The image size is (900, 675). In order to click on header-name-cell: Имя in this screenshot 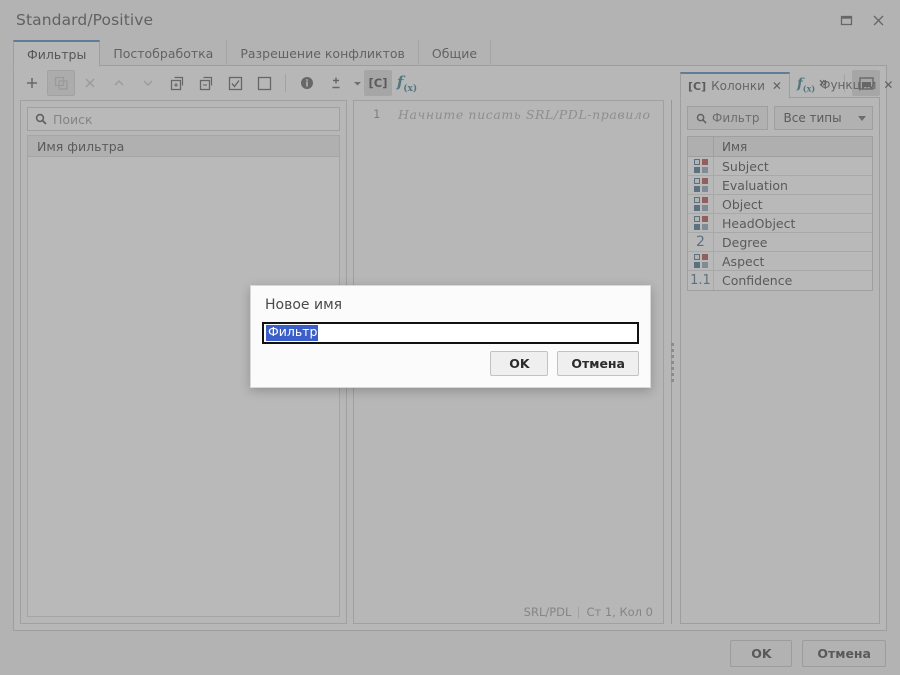, I will do `click(735, 146)`.